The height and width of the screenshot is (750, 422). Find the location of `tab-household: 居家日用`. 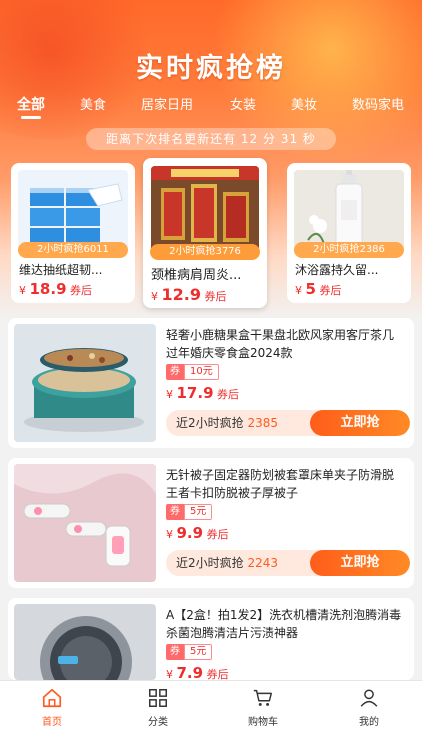

tab-household: 居家日用 is located at coordinates (167, 103).